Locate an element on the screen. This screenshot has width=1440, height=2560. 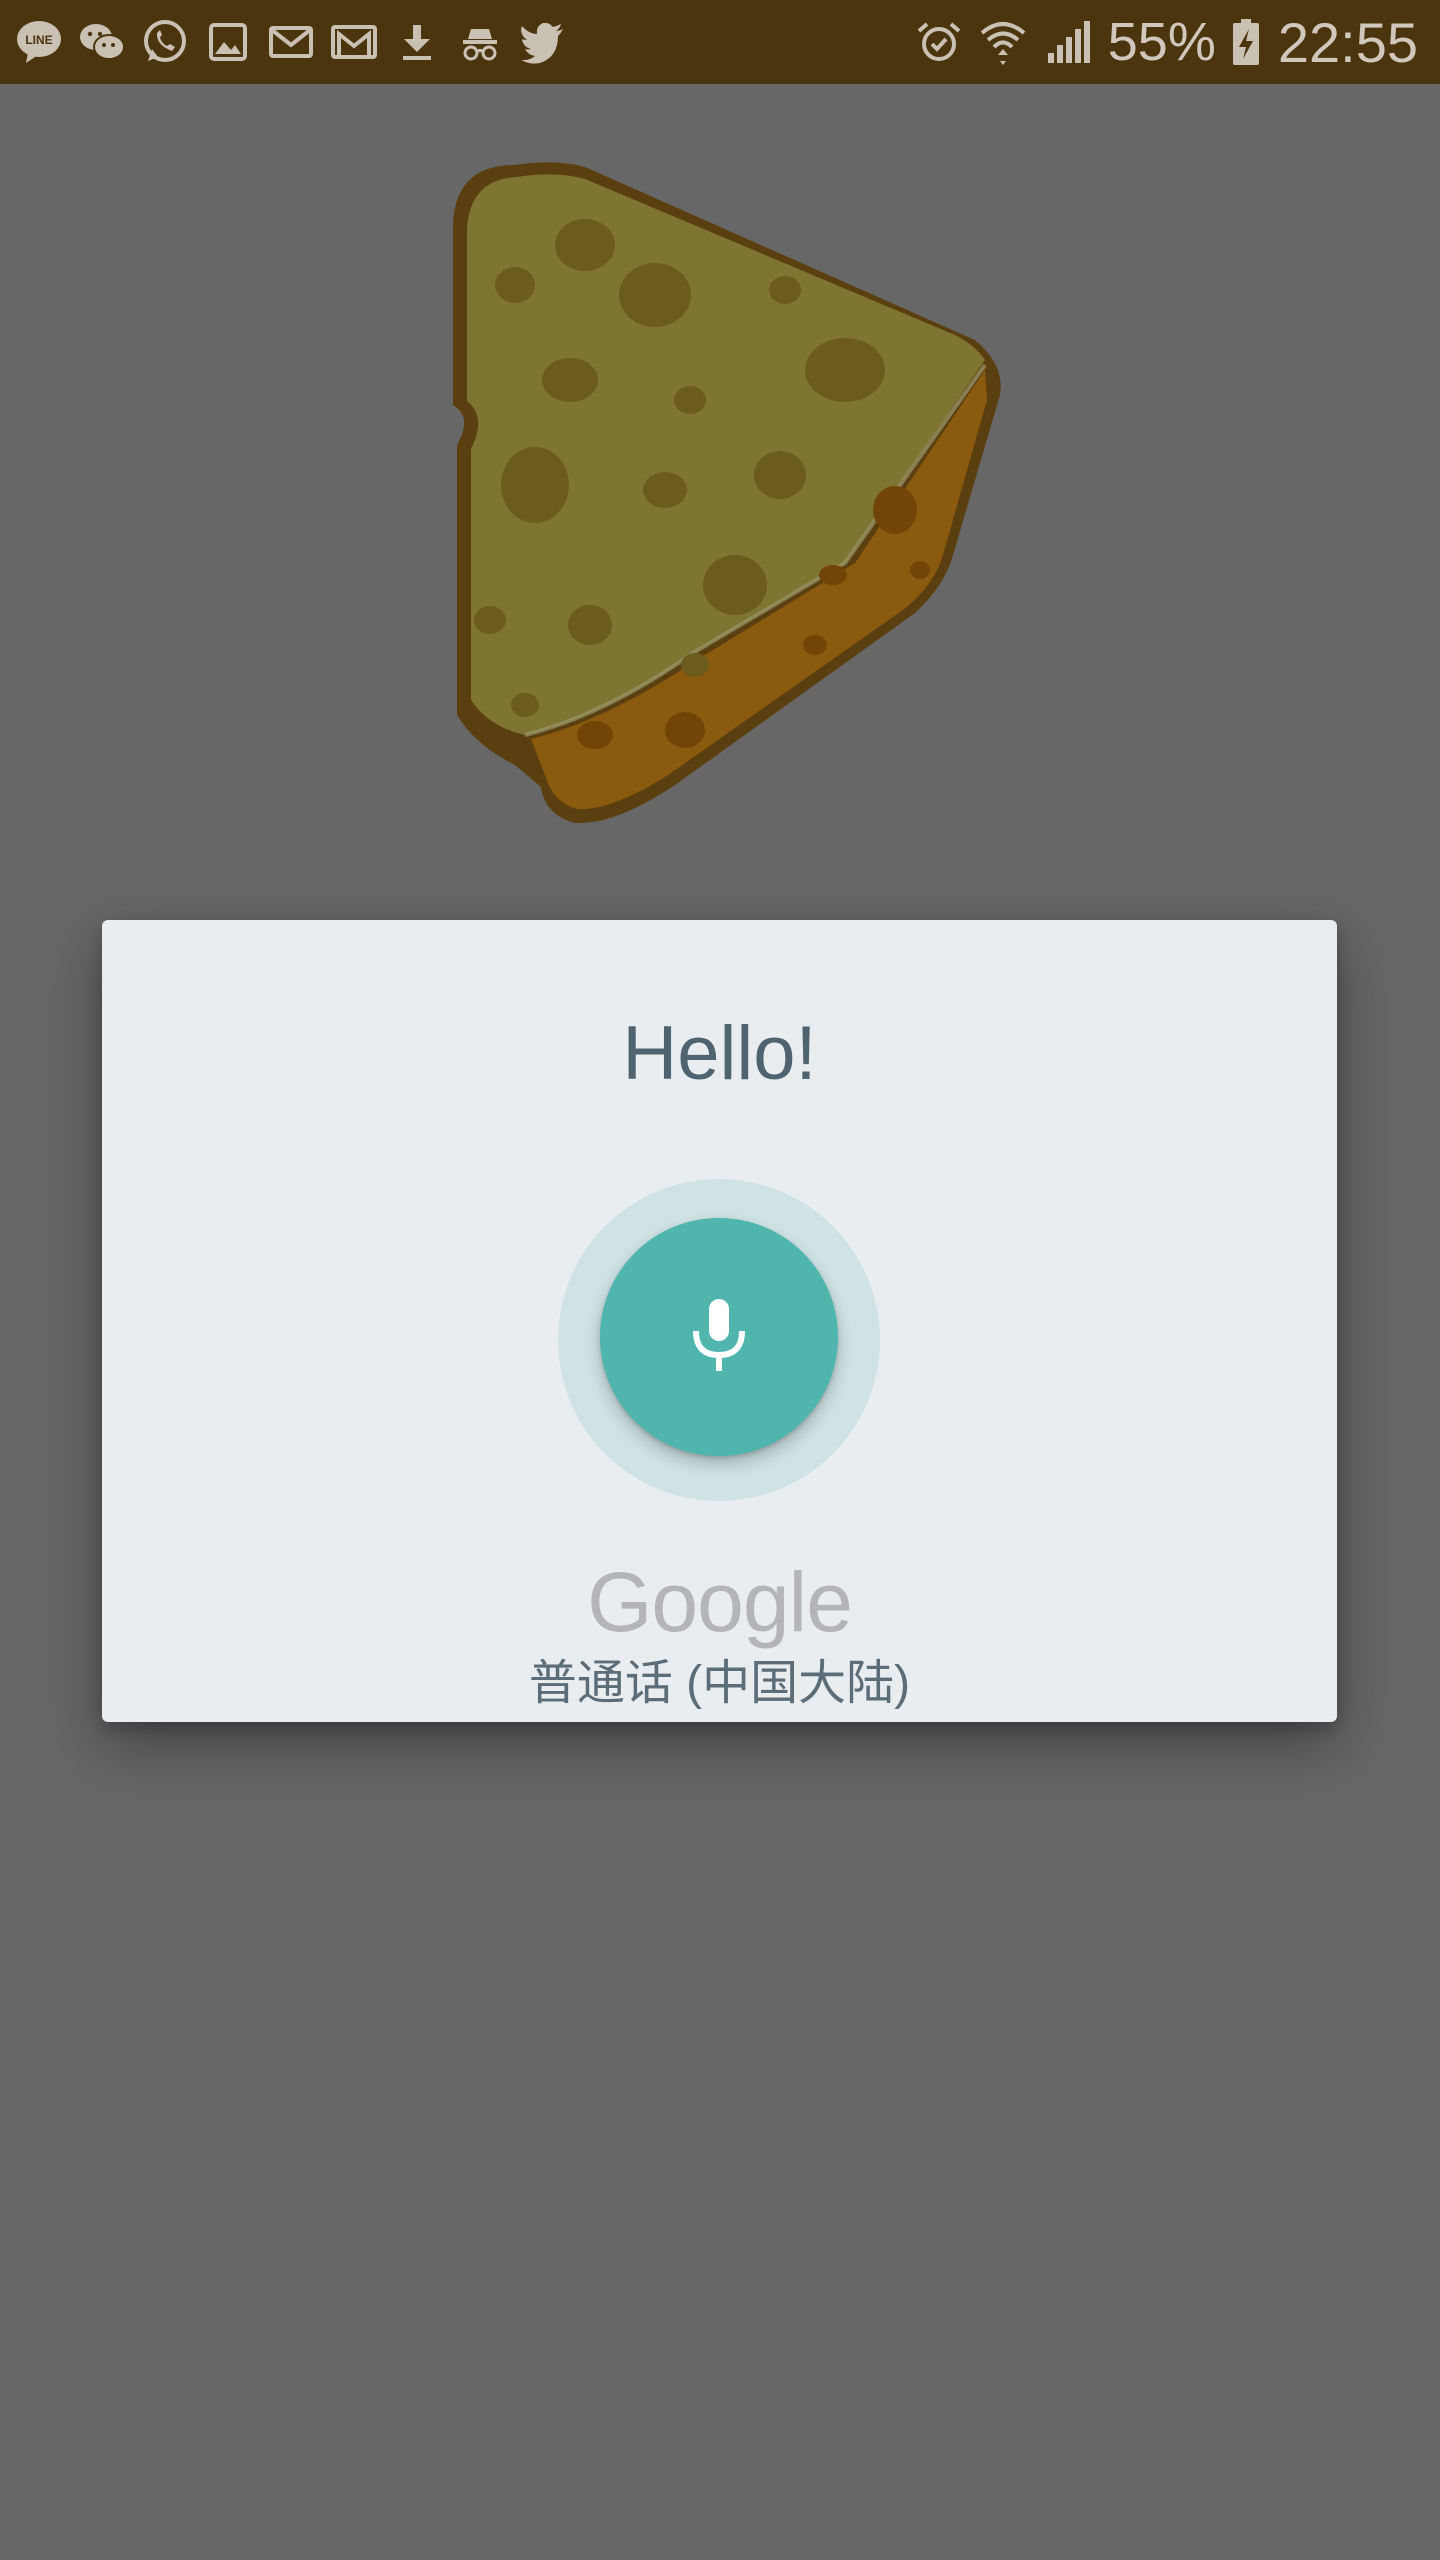
alarm-icon is located at coordinates (939, 42).